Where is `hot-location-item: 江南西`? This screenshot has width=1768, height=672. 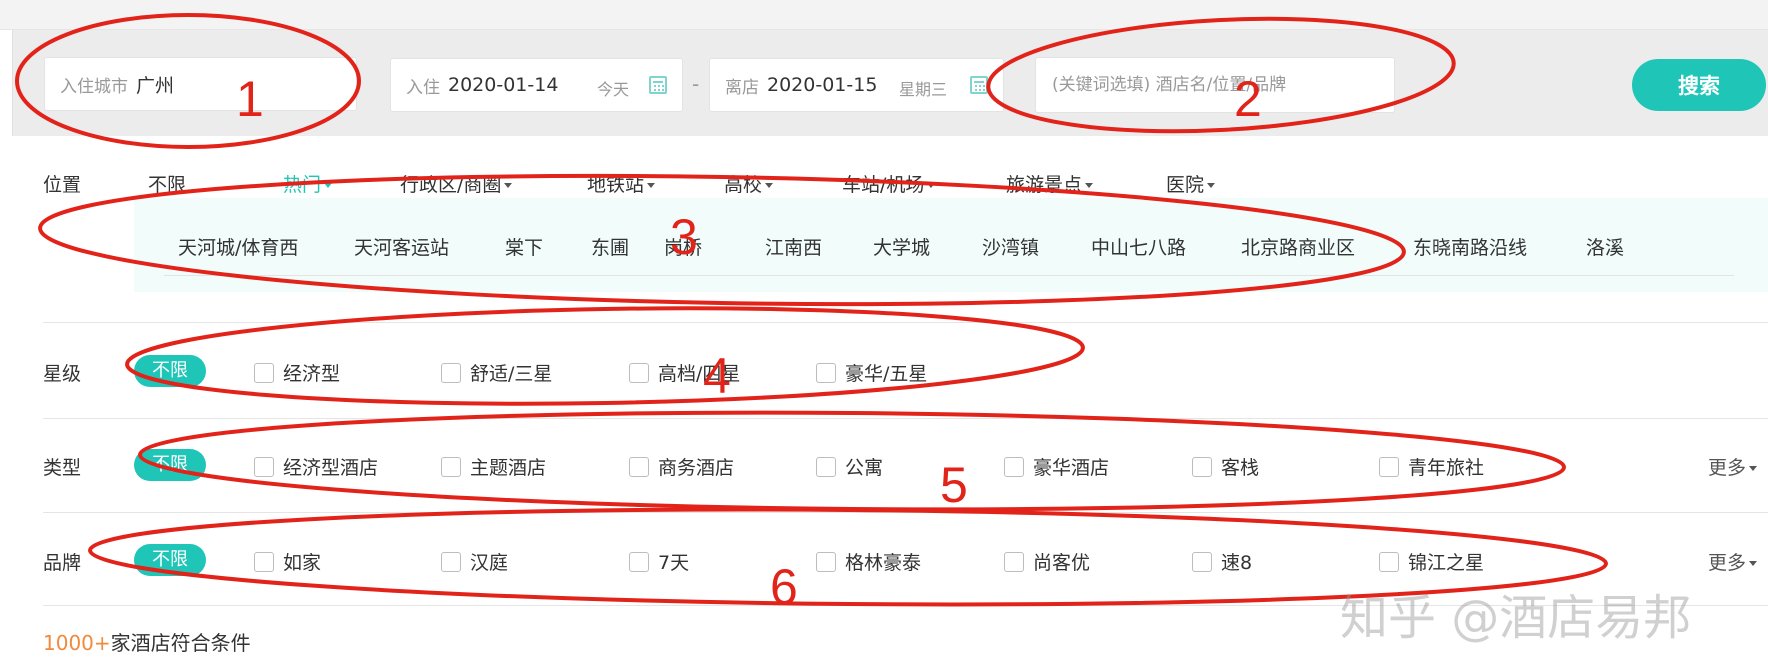
hot-location-item: 江南西 is located at coordinates (793, 246).